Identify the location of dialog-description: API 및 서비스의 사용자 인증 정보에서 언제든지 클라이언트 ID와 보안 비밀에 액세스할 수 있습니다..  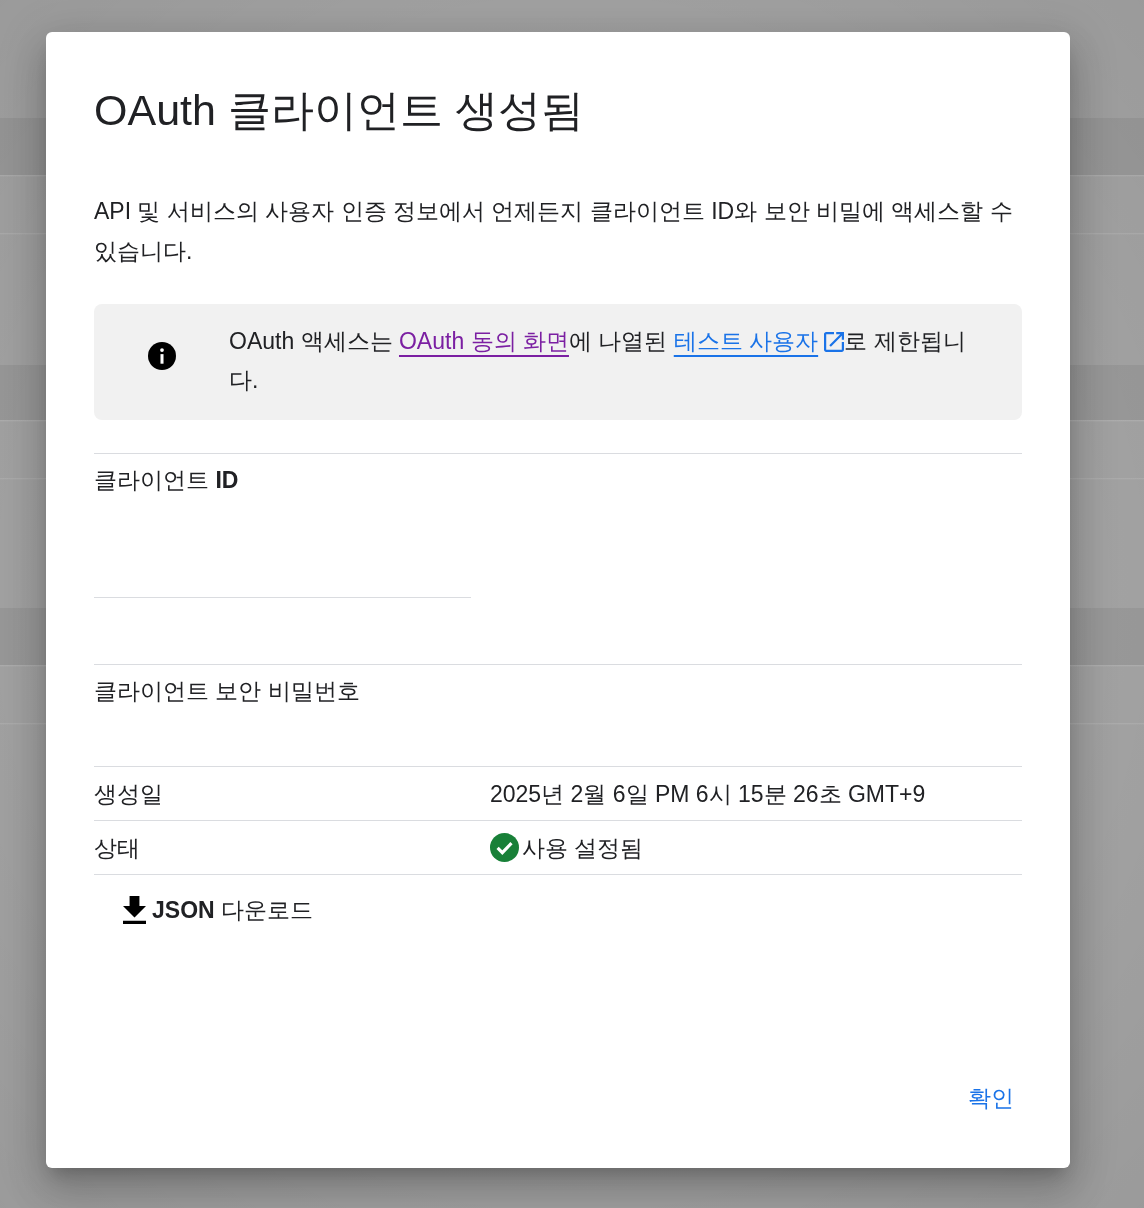
(554, 231).